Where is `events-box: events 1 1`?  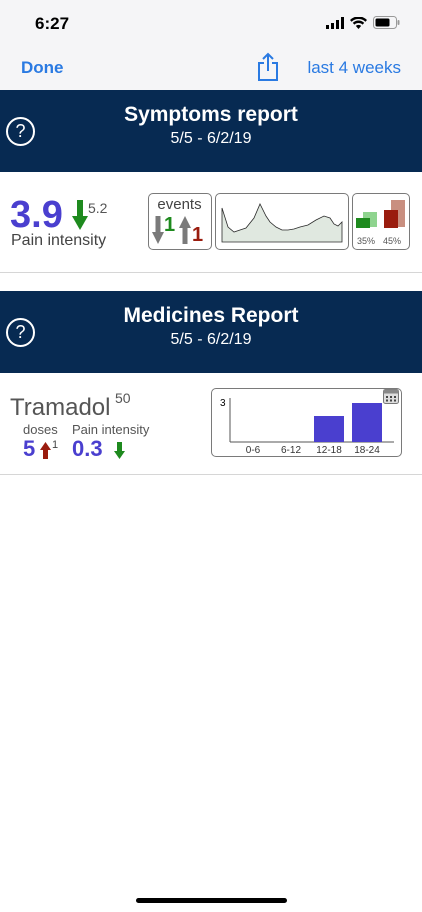
events-box: events 1 1 is located at coordinates (180, 221).